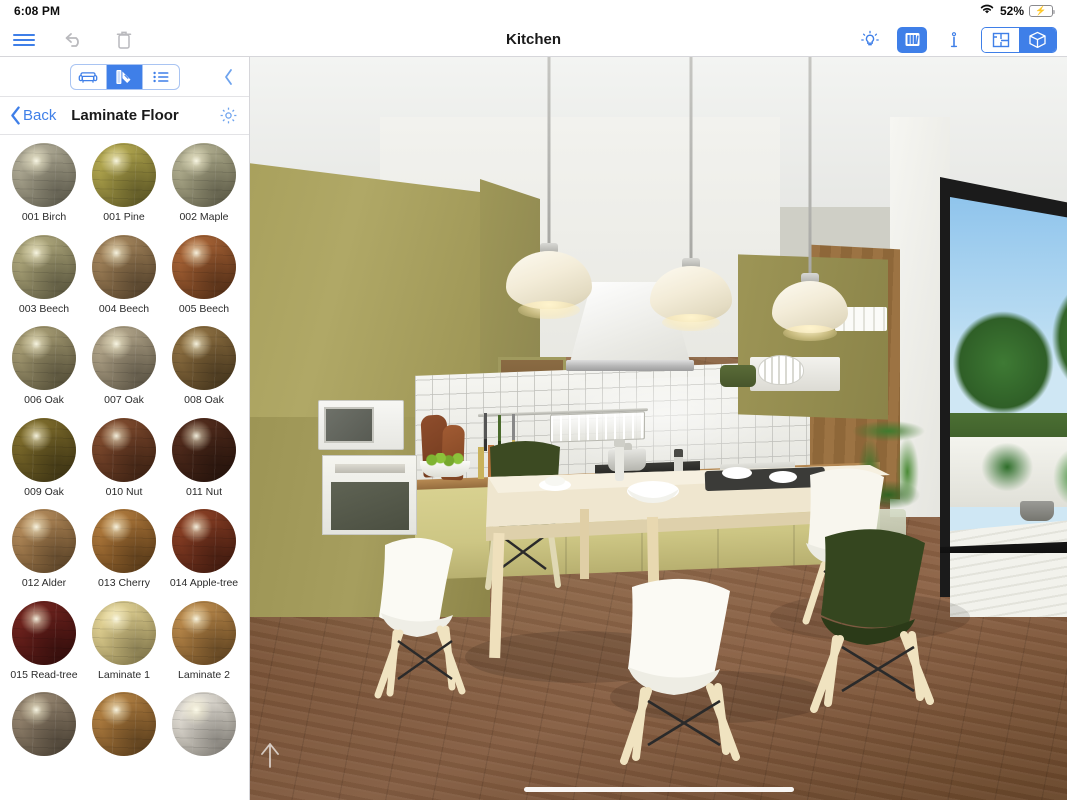  Describe the element at coordinates (270, 755) in the screenshot. I see `reset-view-up-arrow-icon` at that location.